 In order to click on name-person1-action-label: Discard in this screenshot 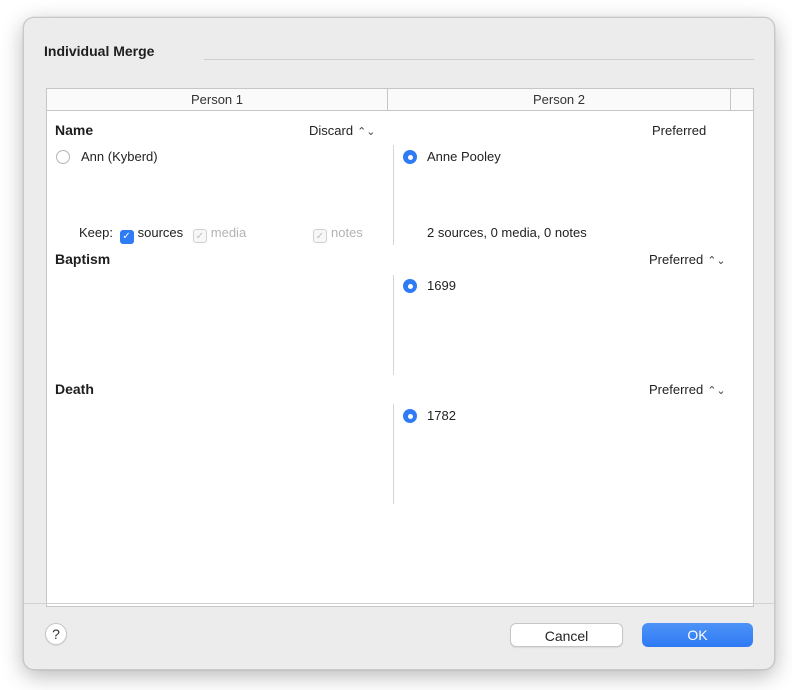, I will do `click(331, 130)`.